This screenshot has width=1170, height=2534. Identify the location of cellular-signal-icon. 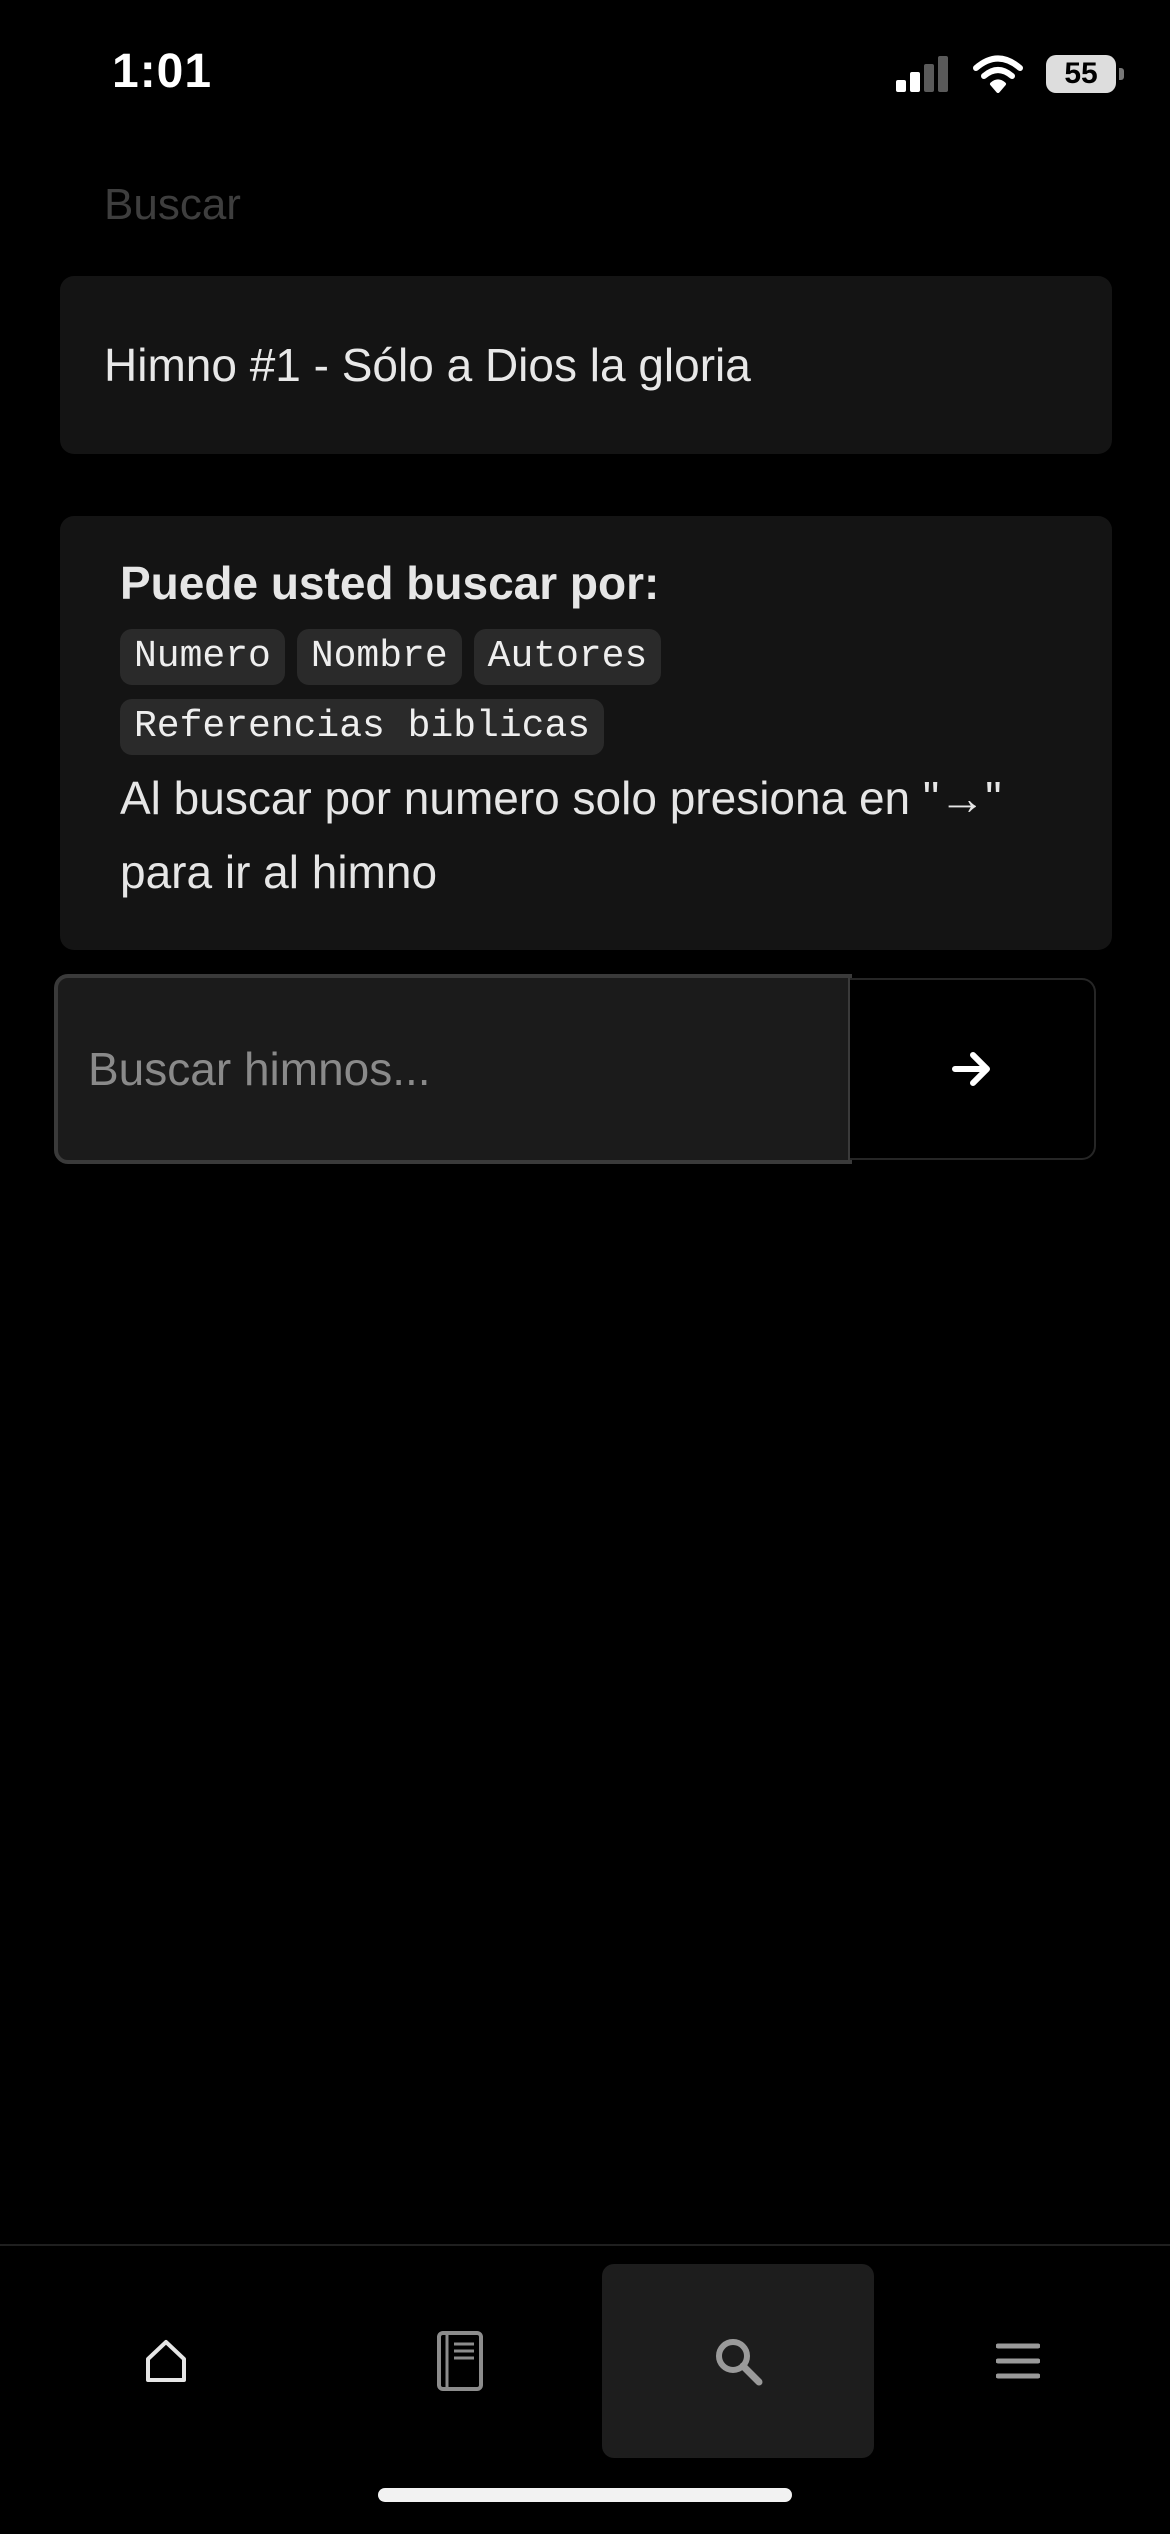
(922, 74).